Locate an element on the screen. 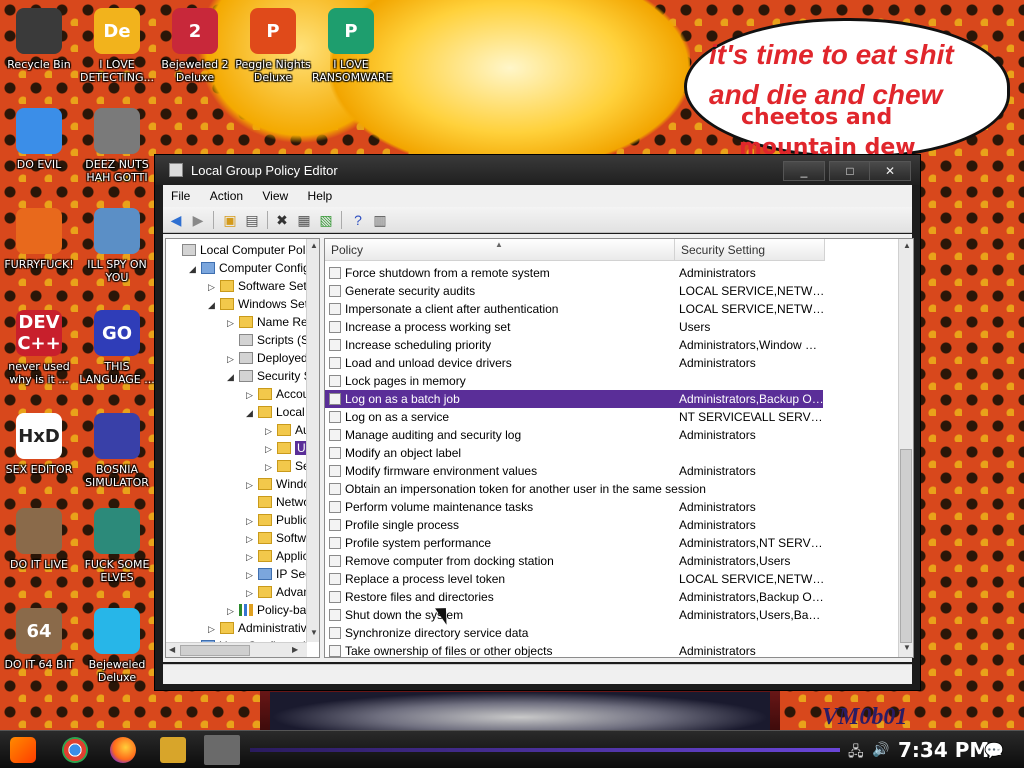 The height and width of the screenshot is (768, 1024). tree-horizontal-scrollbar: ◀ ▶ is located at coordinates (236, 649).